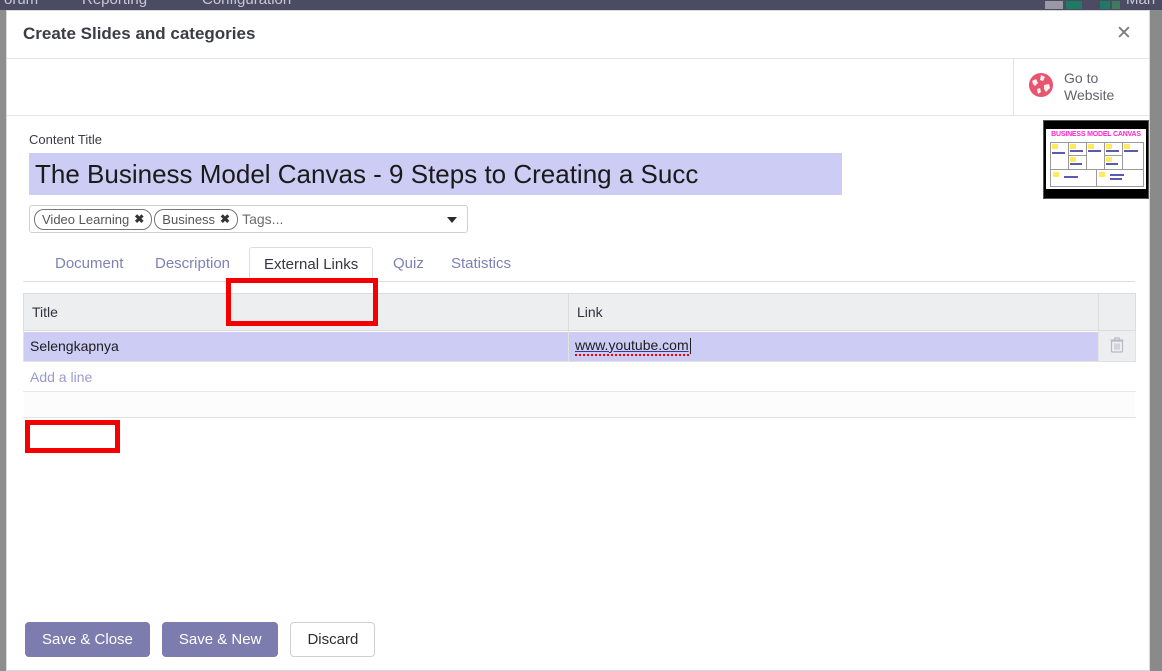 This screenshot has height=671, width=1162. Describe the element at coordinates (1041, 87) in the screenshot. I see `globe-icon` at that location.